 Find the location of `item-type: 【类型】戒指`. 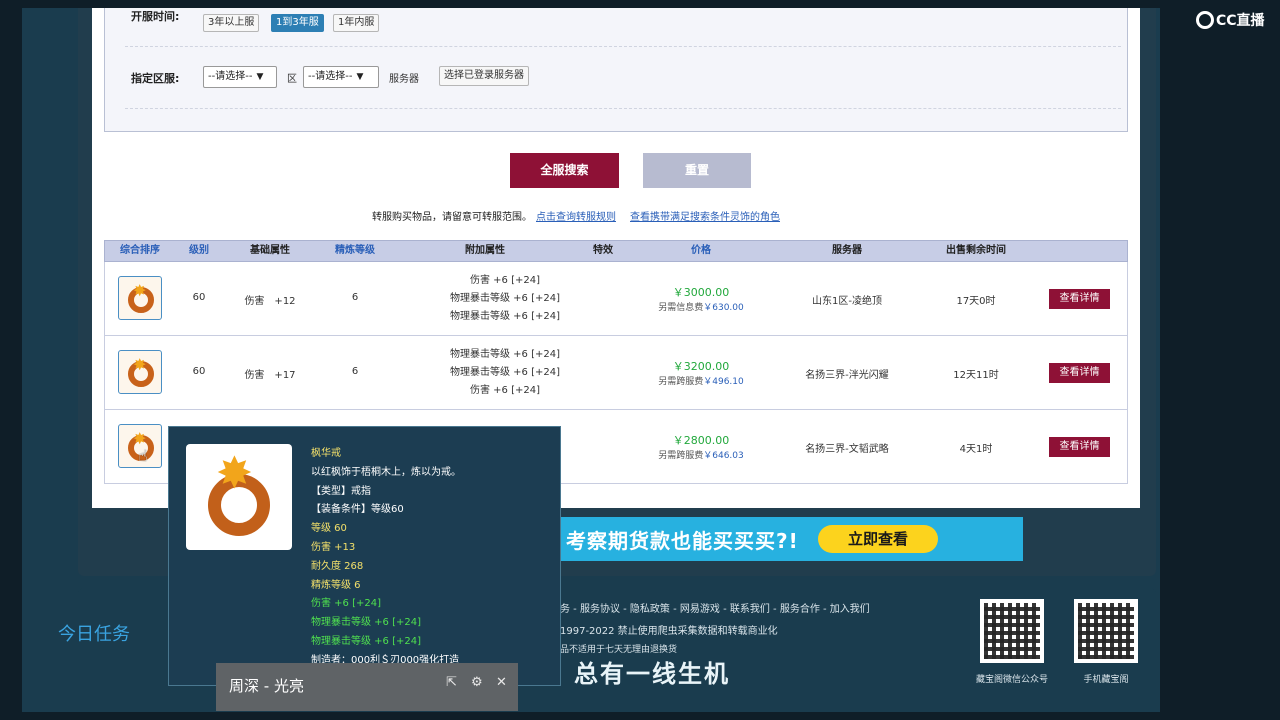

item-type: 【类型】戒指 is located at coordinates (341, 491).